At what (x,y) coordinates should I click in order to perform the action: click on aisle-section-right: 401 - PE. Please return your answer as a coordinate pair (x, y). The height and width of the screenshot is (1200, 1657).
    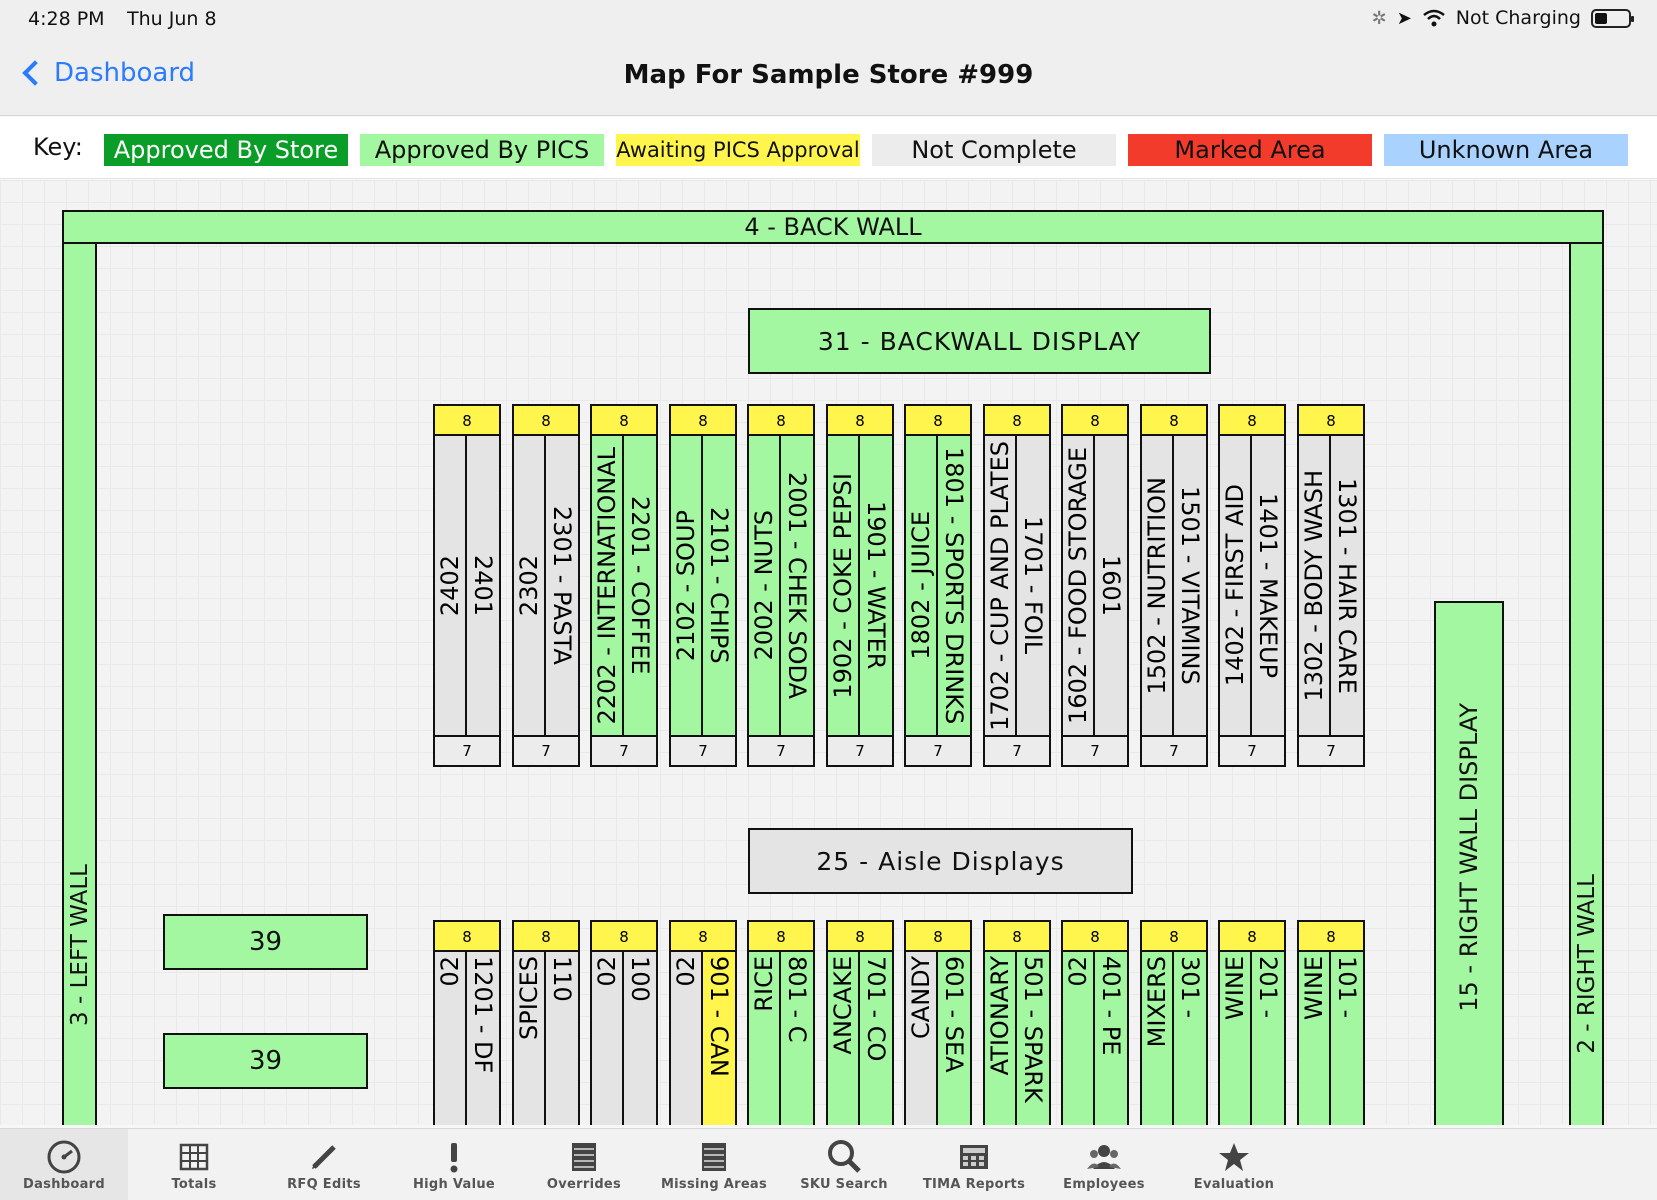
    Looking at the image, I should click on (1111, 1038).